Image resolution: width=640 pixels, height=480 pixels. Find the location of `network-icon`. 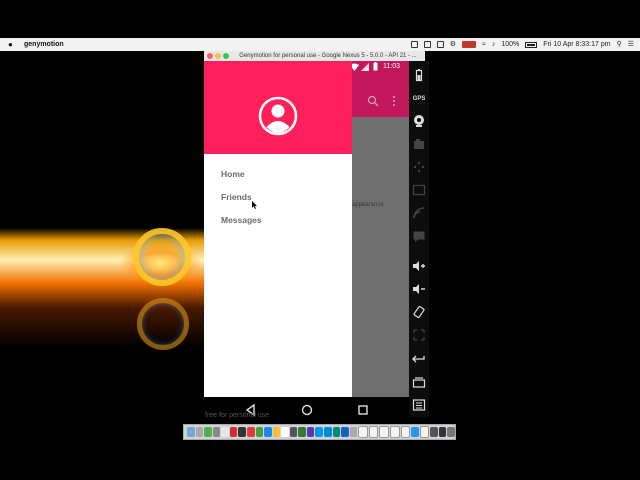

network-icon is located at coordinates (419, 213).